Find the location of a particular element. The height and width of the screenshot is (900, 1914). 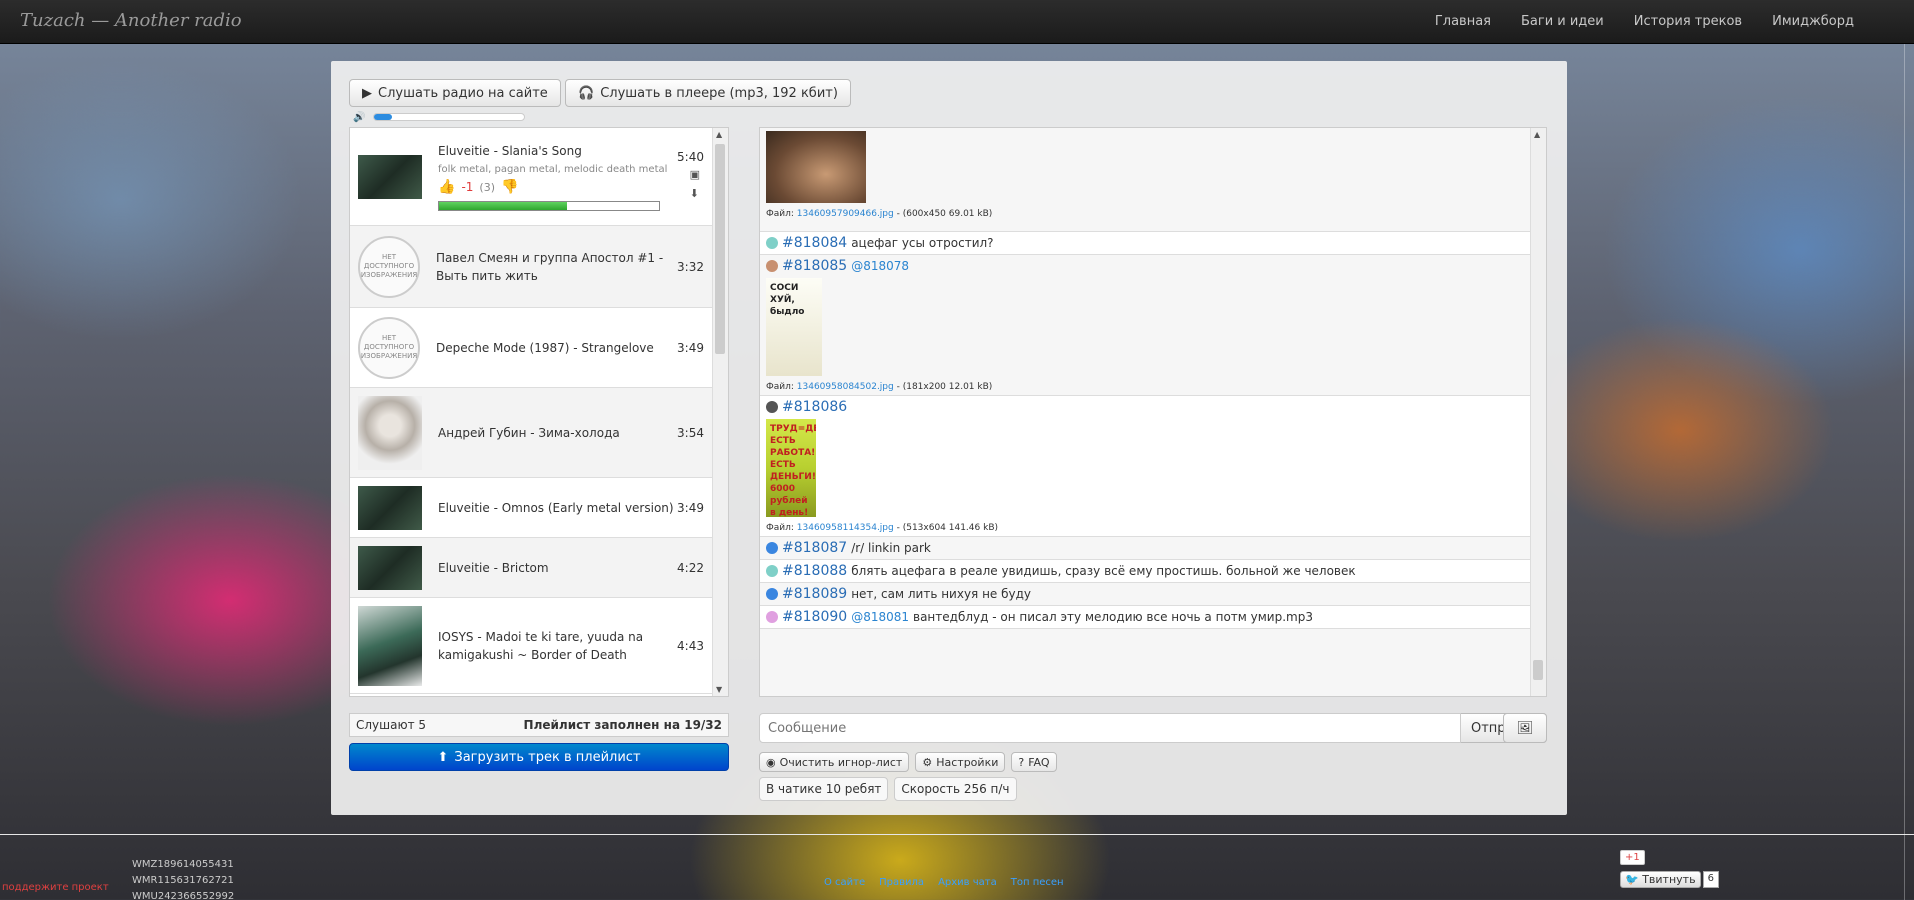

track-duration: 3:32 is located at coordinates (690, 266).